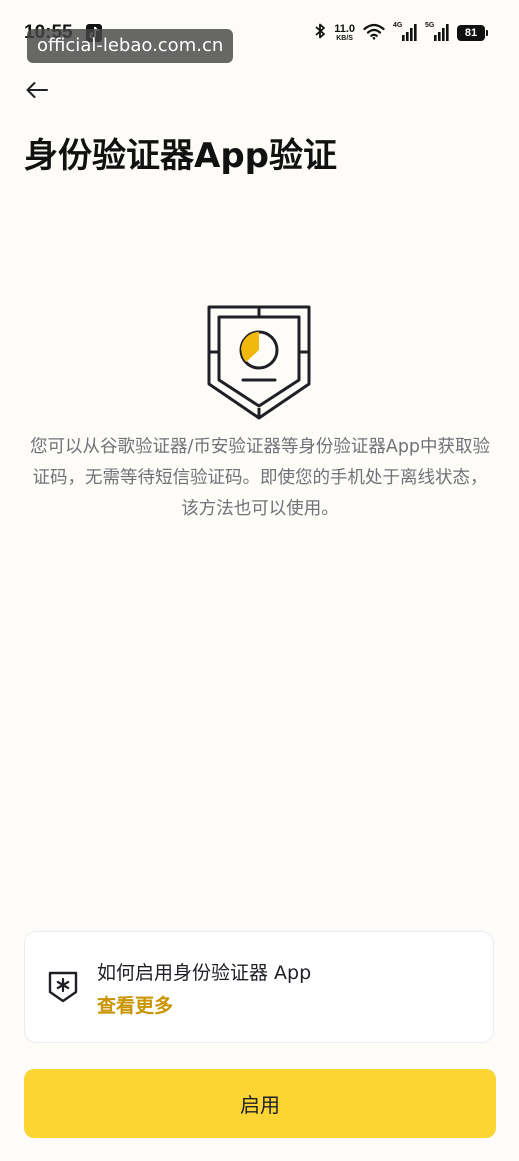 This screenshot has width=519, height=1161. What do you see at coordinates (472, 33) in the screenshot?
I see `battery-icon: 81` at bounding box center [472, 33].